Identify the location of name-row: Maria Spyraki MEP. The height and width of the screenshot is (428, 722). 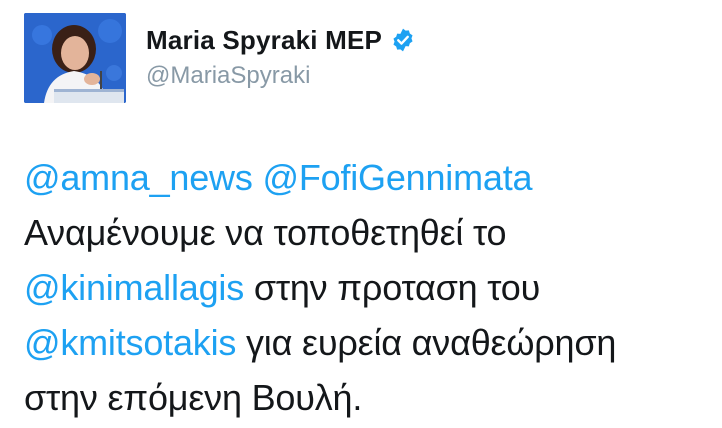
(281, 40).